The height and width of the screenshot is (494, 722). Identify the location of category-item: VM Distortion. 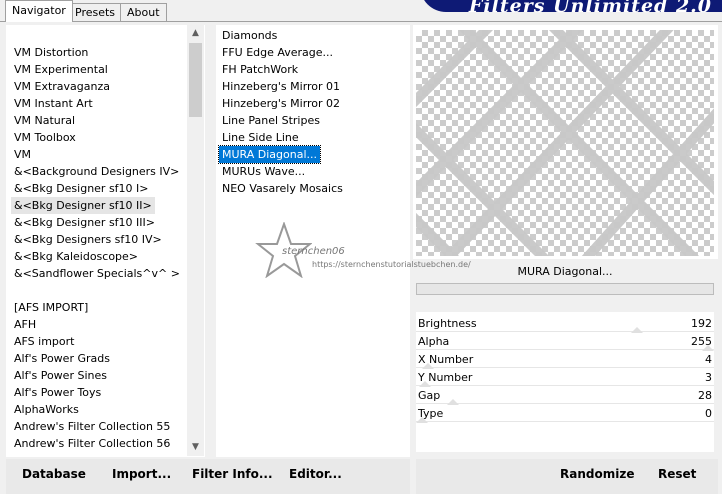
(51, 52).